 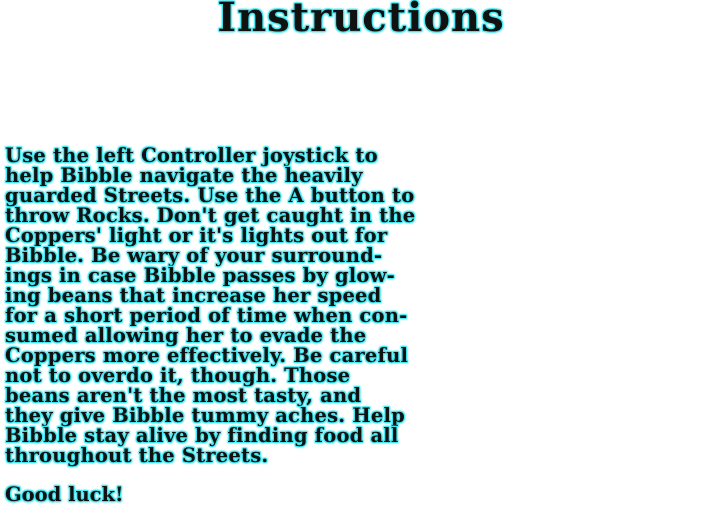 I want to click on instructions-line: guarded Streets. Use the A button to, so click(x=210, y=195).